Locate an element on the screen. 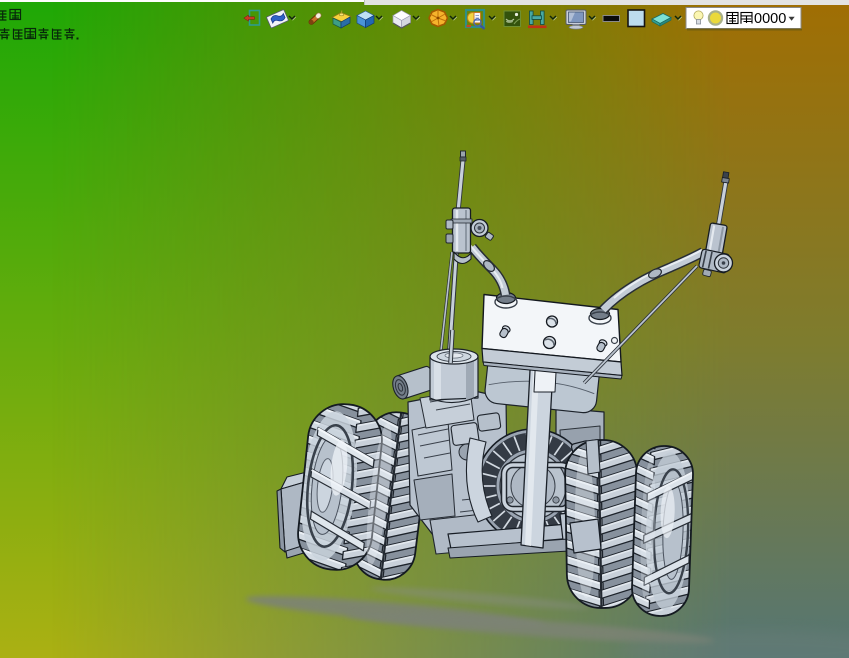 This screenshot has height=658, width=849. svg-text: 0000 is located at coordinates (770, 19).